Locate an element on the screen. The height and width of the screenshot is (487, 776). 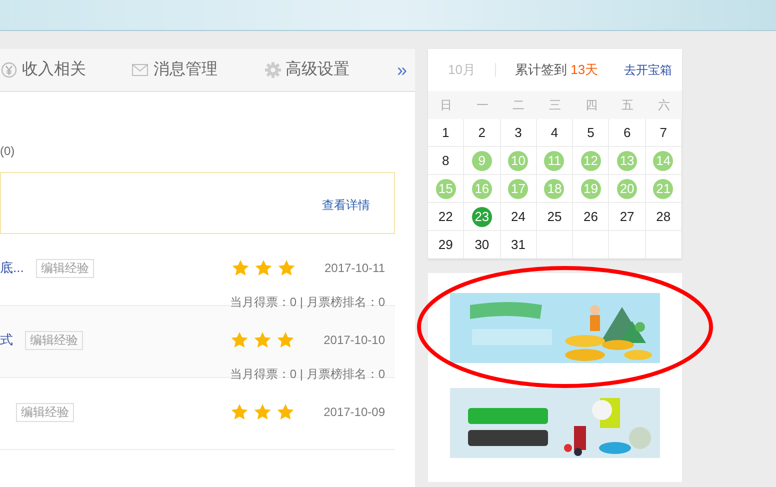
view-details-link: 查看详情 is located at coordinates (346, 205).